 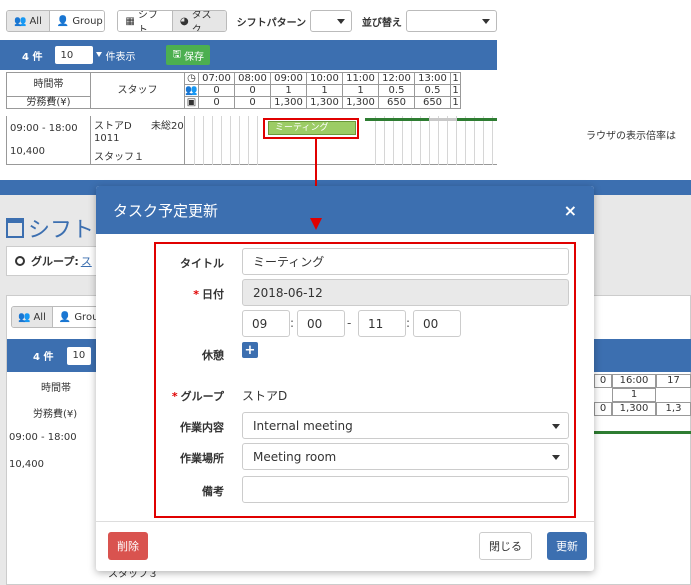 I want to click on header-labor-cost: 労務費(¥), so click(x=48, y=102).